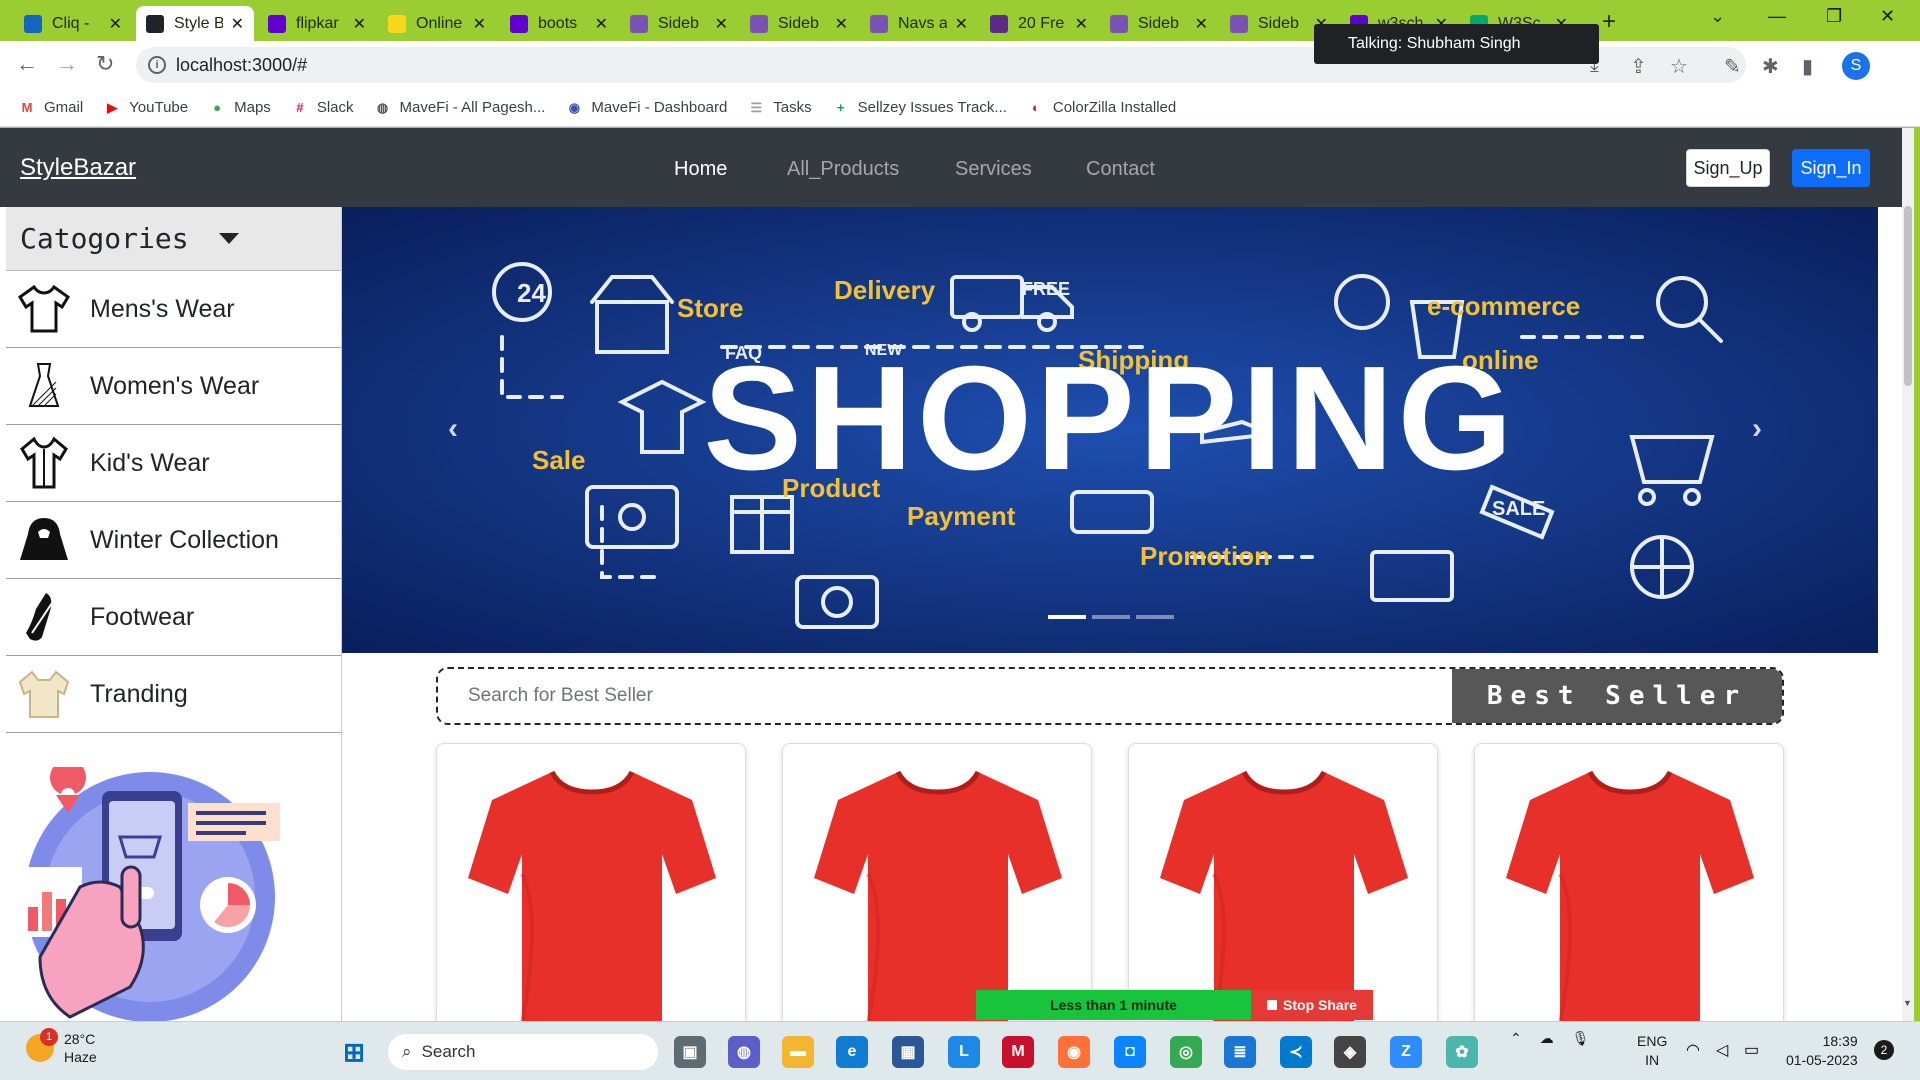 The height and width of the screenshot is (1080, 1920). What do you see at coordinates (1350, 1052) in the screenshot?
I see `soccer-app-icon: ◈` at bounding box center [1350, 1052].